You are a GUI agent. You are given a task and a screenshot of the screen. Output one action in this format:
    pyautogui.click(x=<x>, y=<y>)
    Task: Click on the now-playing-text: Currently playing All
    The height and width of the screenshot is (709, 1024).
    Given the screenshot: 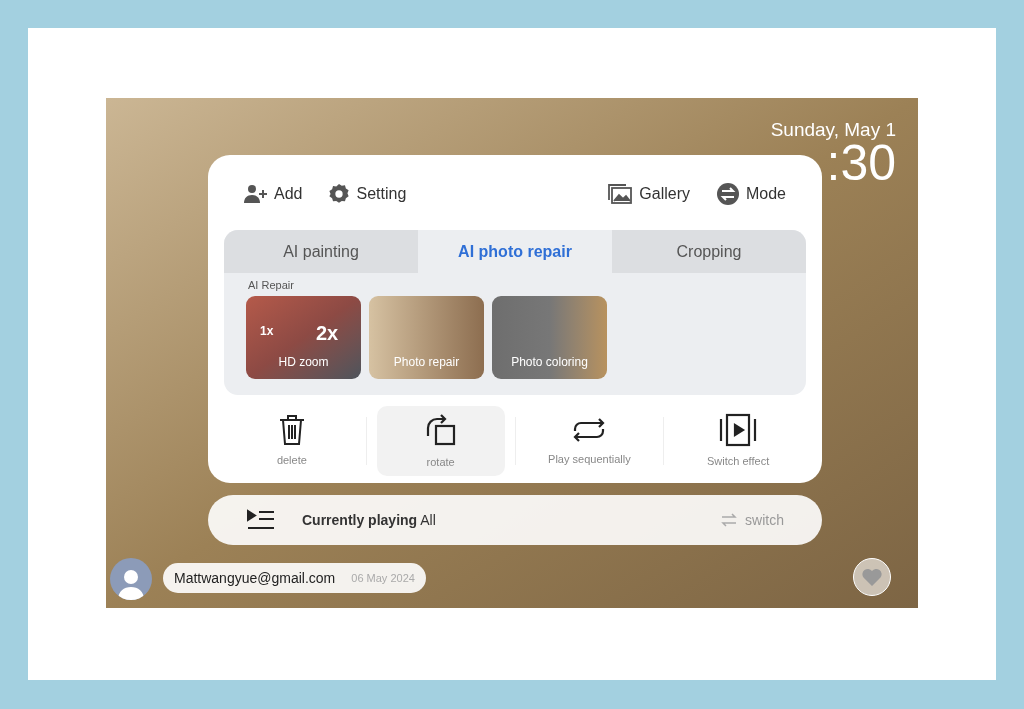 What is the action you would take?
    pyautogui.click(x=369, y=520)
    